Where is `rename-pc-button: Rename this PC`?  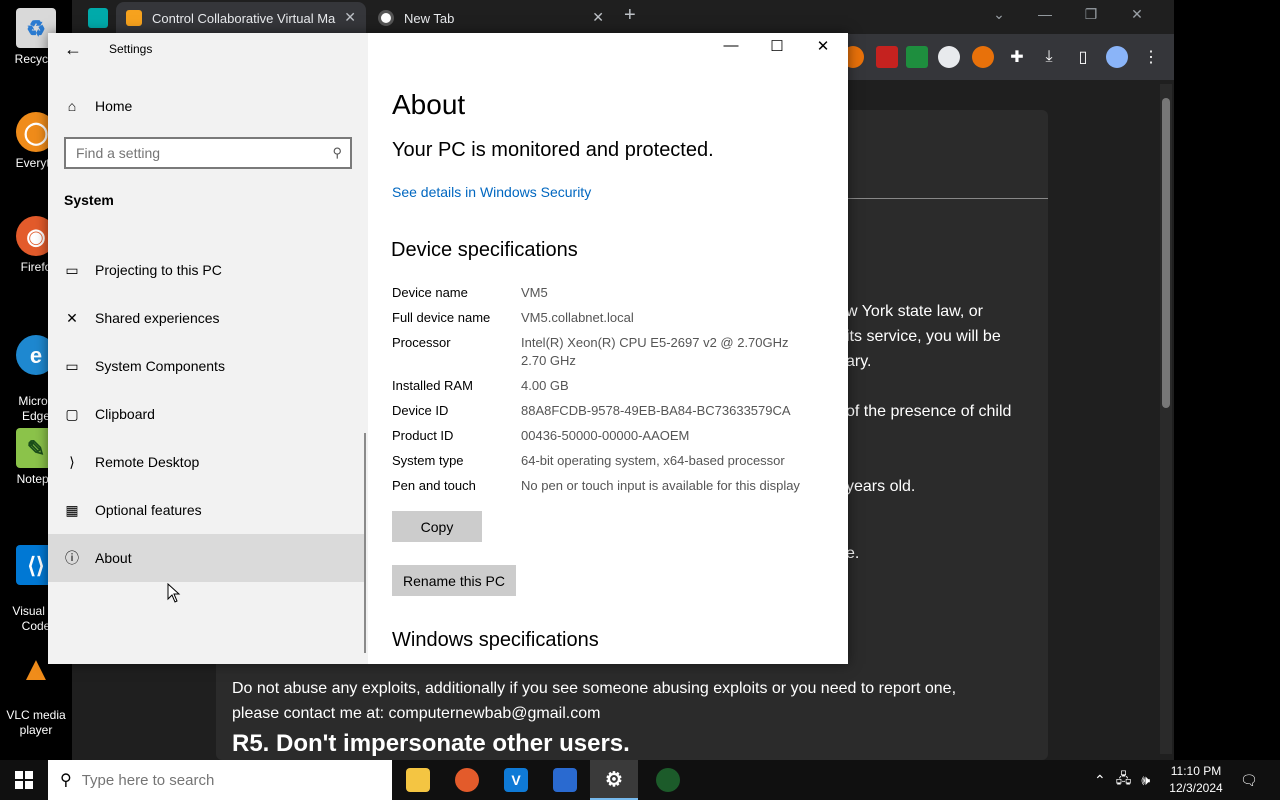 rename-pc-button: Rename this PC is located at coordinates (454, 580).